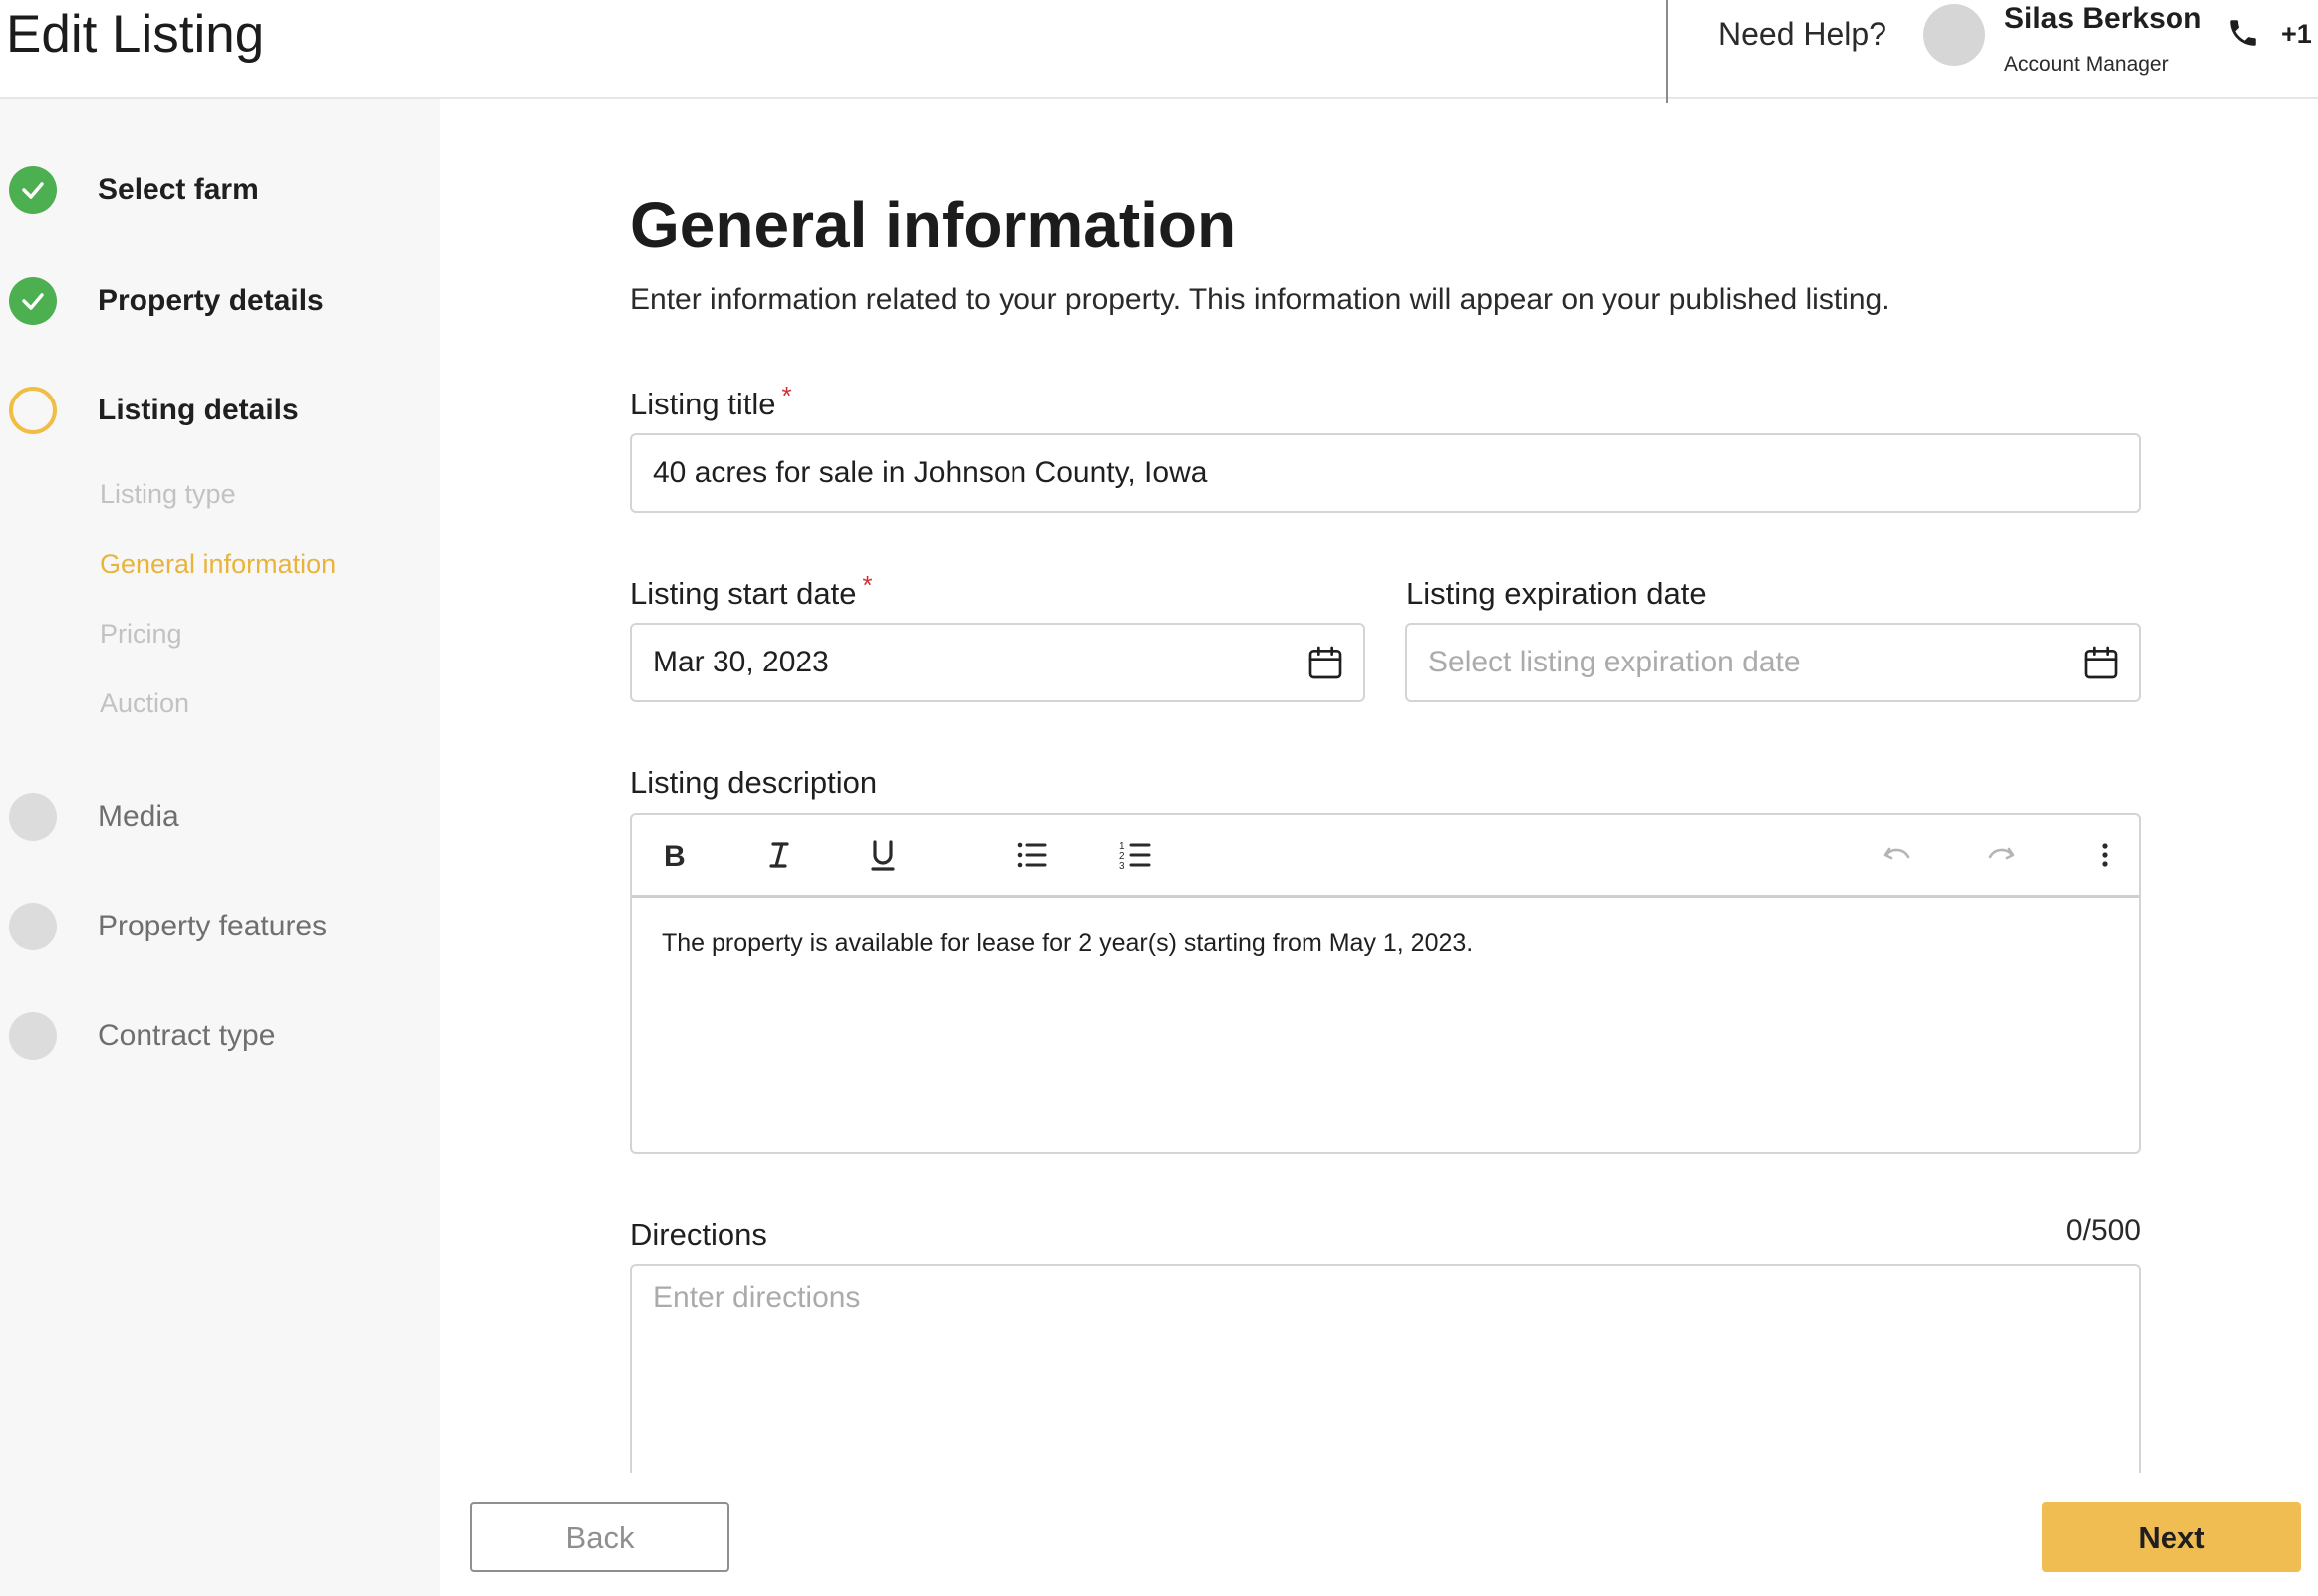 The height and width of the screenshot is (1596, 2318). I want to click on start-date-value: Mar 30, 2023, so click(741, 662).